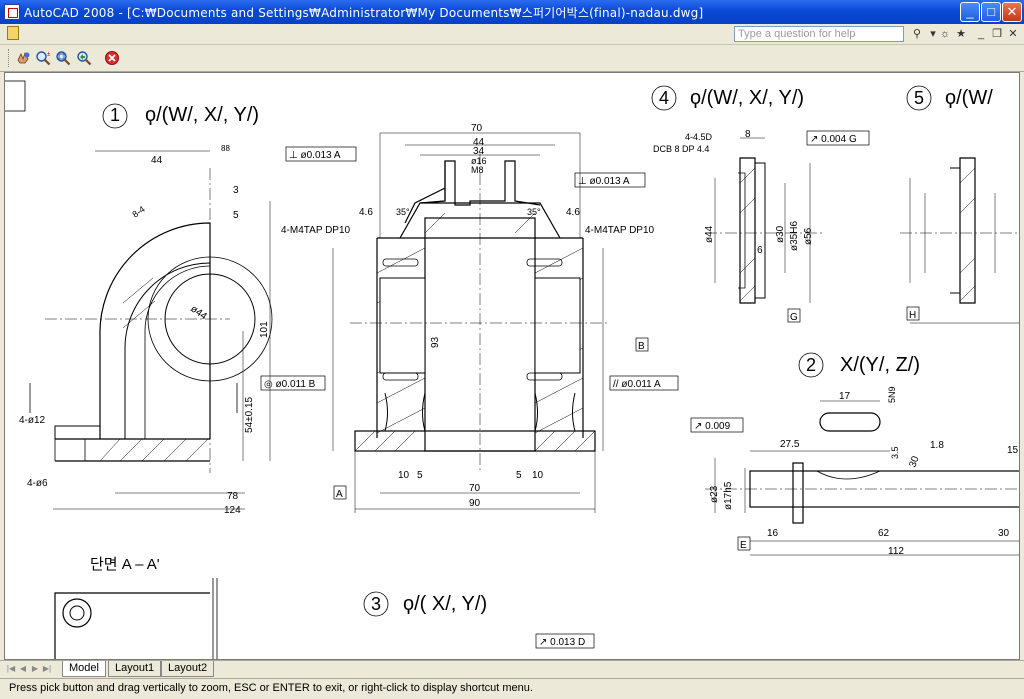 This screenshot has height=699, width=1024. I want to click on datum-a: A, so click(339, 494).